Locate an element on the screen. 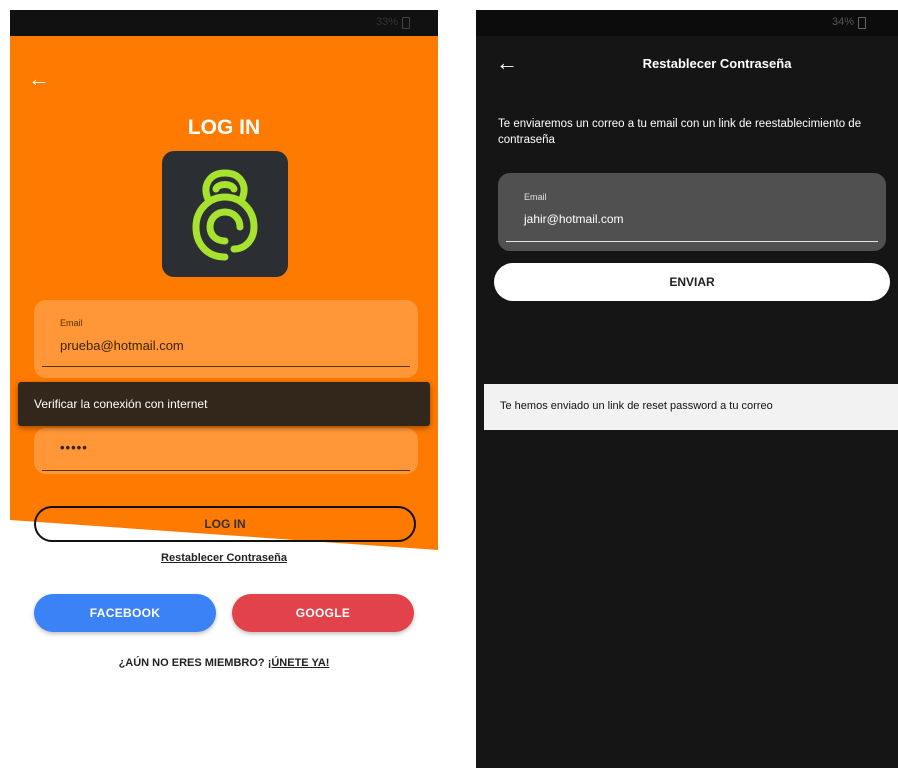  battery-percentage: 33% is located at coordinates (386, 22).